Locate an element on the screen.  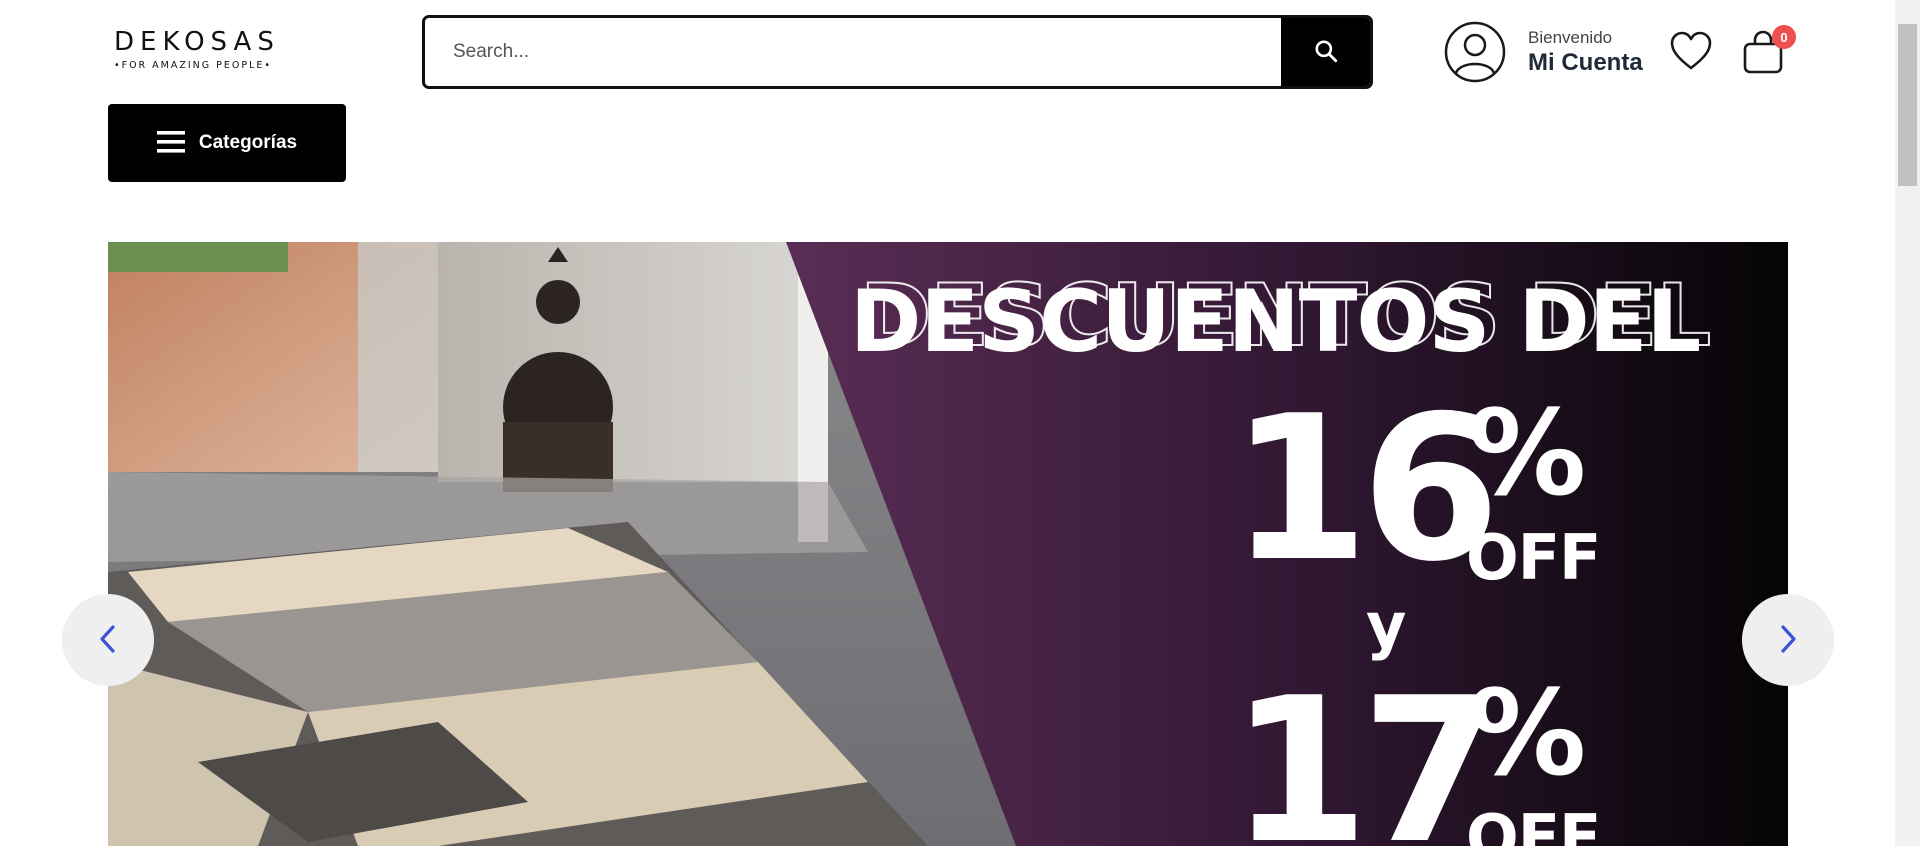
search-button is located at coordinates (1325, 52).